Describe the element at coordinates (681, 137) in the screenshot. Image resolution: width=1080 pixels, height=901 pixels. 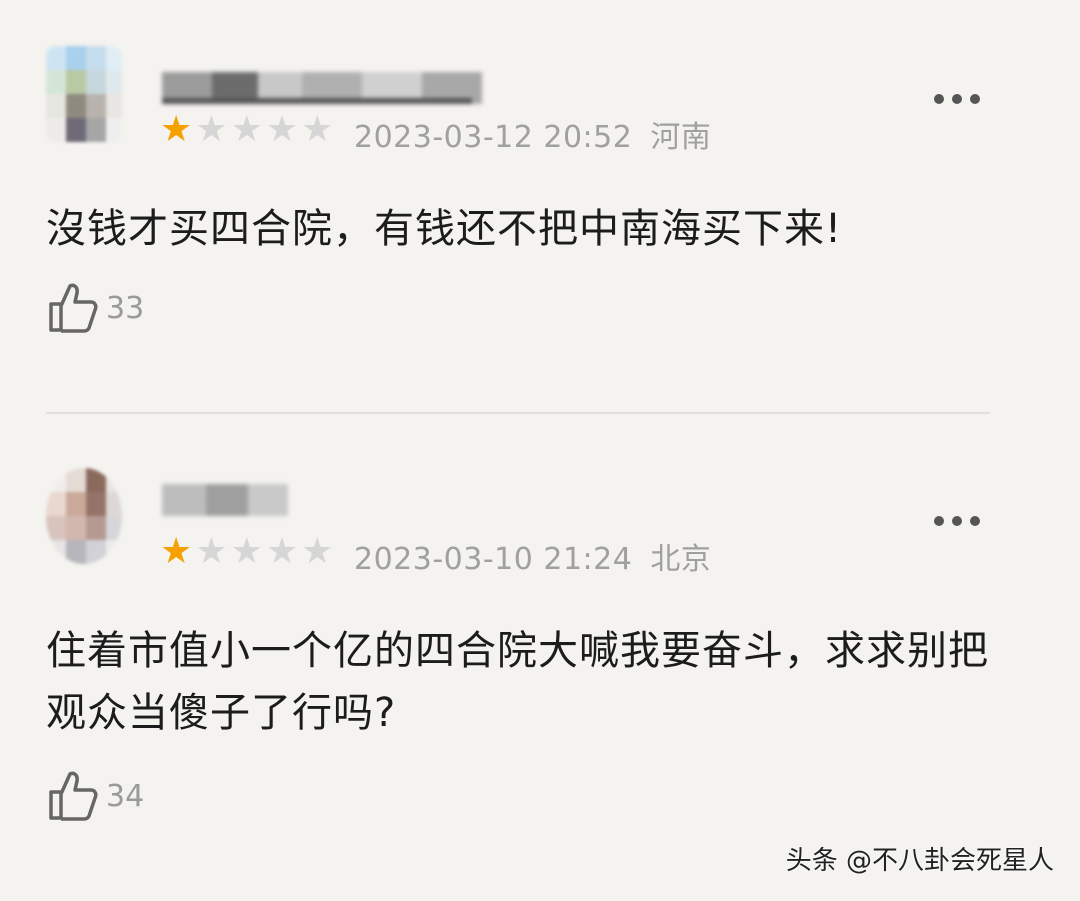
I see `comment-location: 河南` at that location.